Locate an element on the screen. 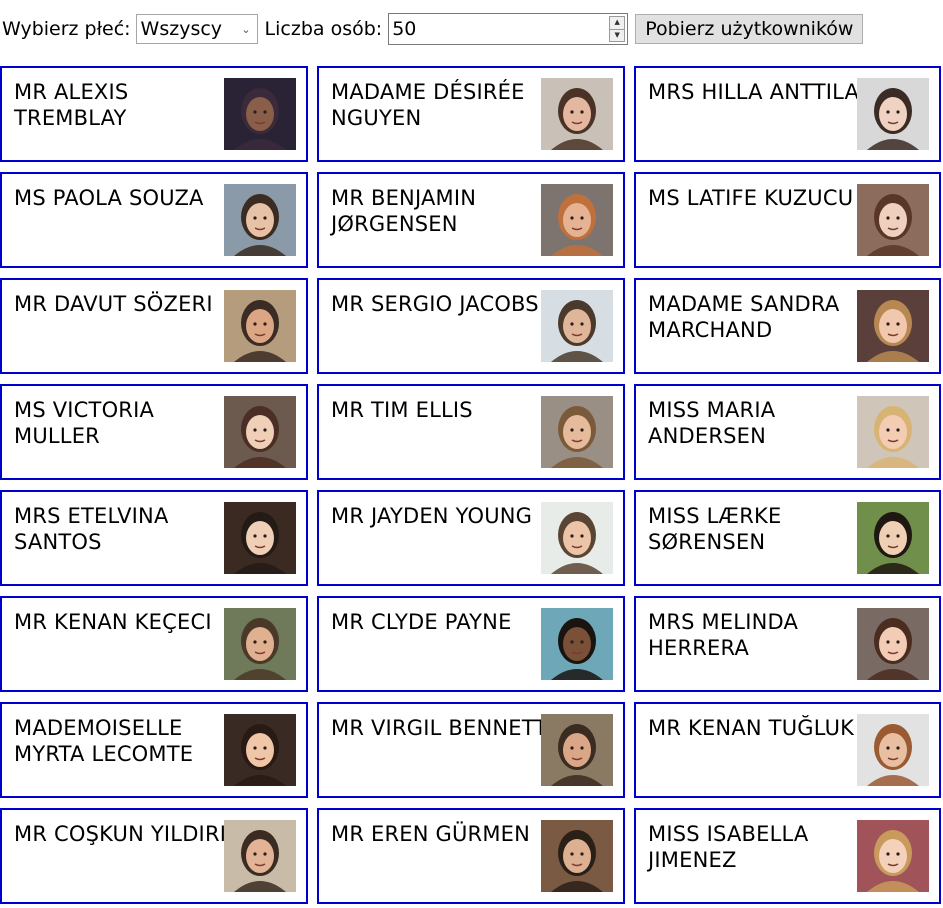 The image size is (943, 908). user-card: MRS ETELVINA SANTOS is located at coordinates (154, 538).